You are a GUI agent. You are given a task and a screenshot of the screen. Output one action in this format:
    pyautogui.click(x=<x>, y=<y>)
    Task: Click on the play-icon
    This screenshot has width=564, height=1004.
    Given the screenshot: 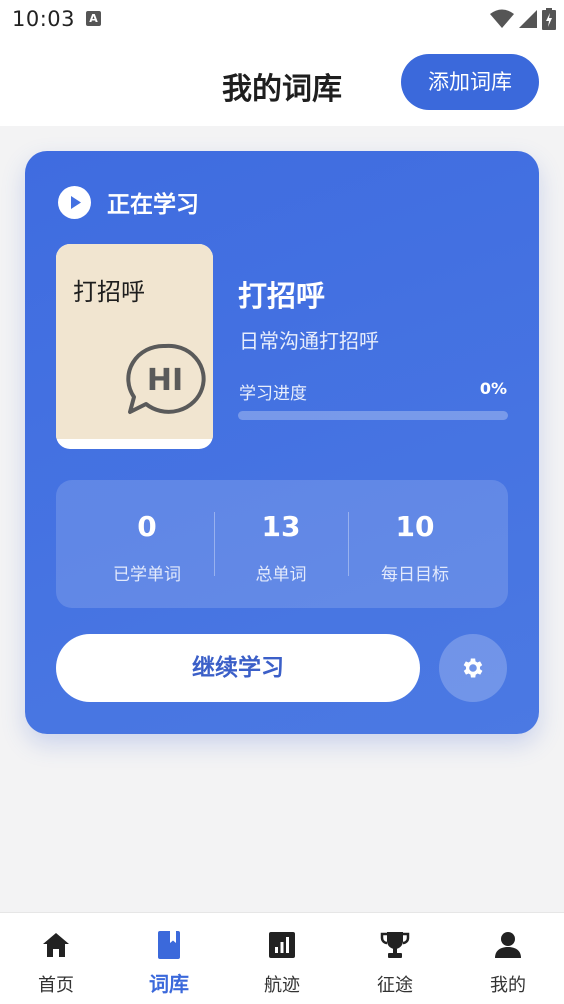 What is the action you would take?
    pyautogui.click(x=74, y=202)
    